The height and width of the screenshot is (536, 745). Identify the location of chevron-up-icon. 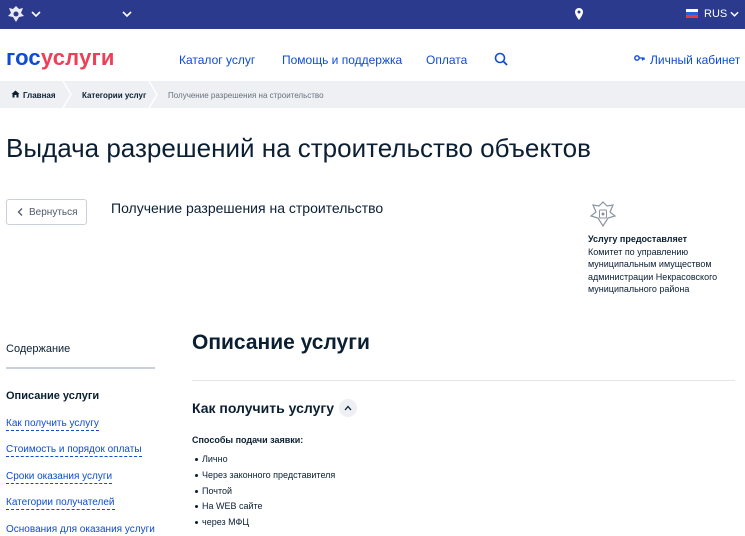
(348, 408).